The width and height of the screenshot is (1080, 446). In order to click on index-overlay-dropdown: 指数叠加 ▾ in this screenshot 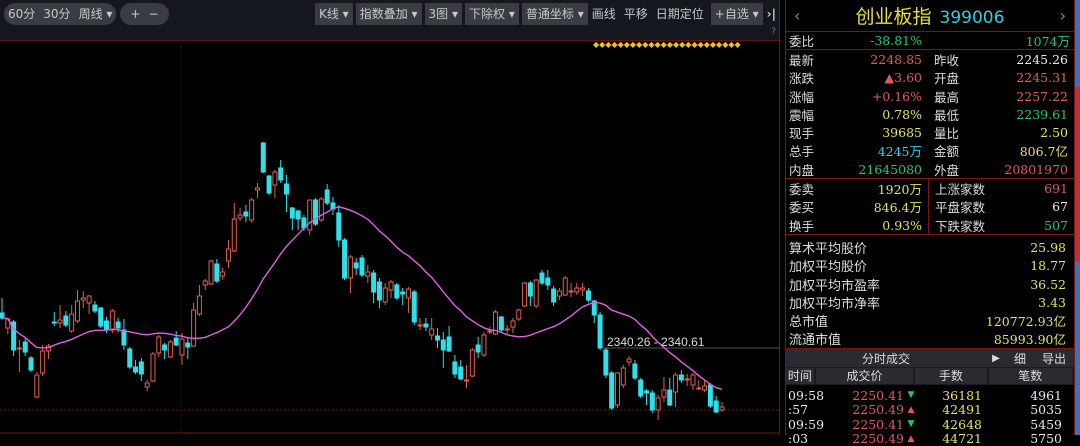, I will do `click(388, 13)`.